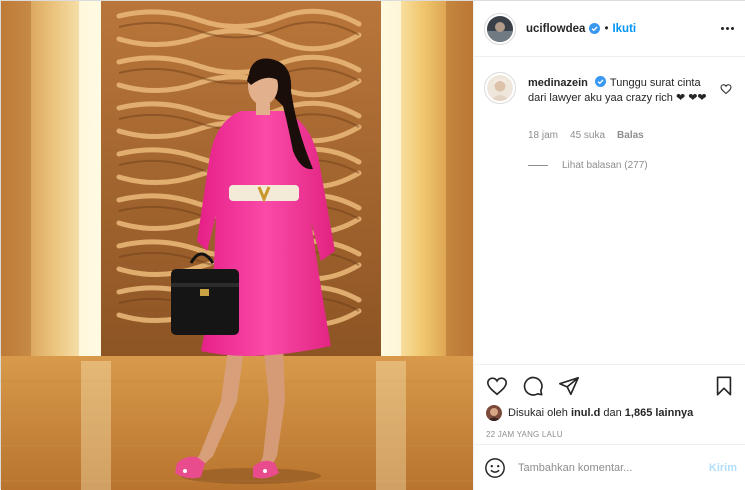 The width and height of the screenshot is (745, 490). I want to click on emoji-smiley-icon, so click(495, 468).